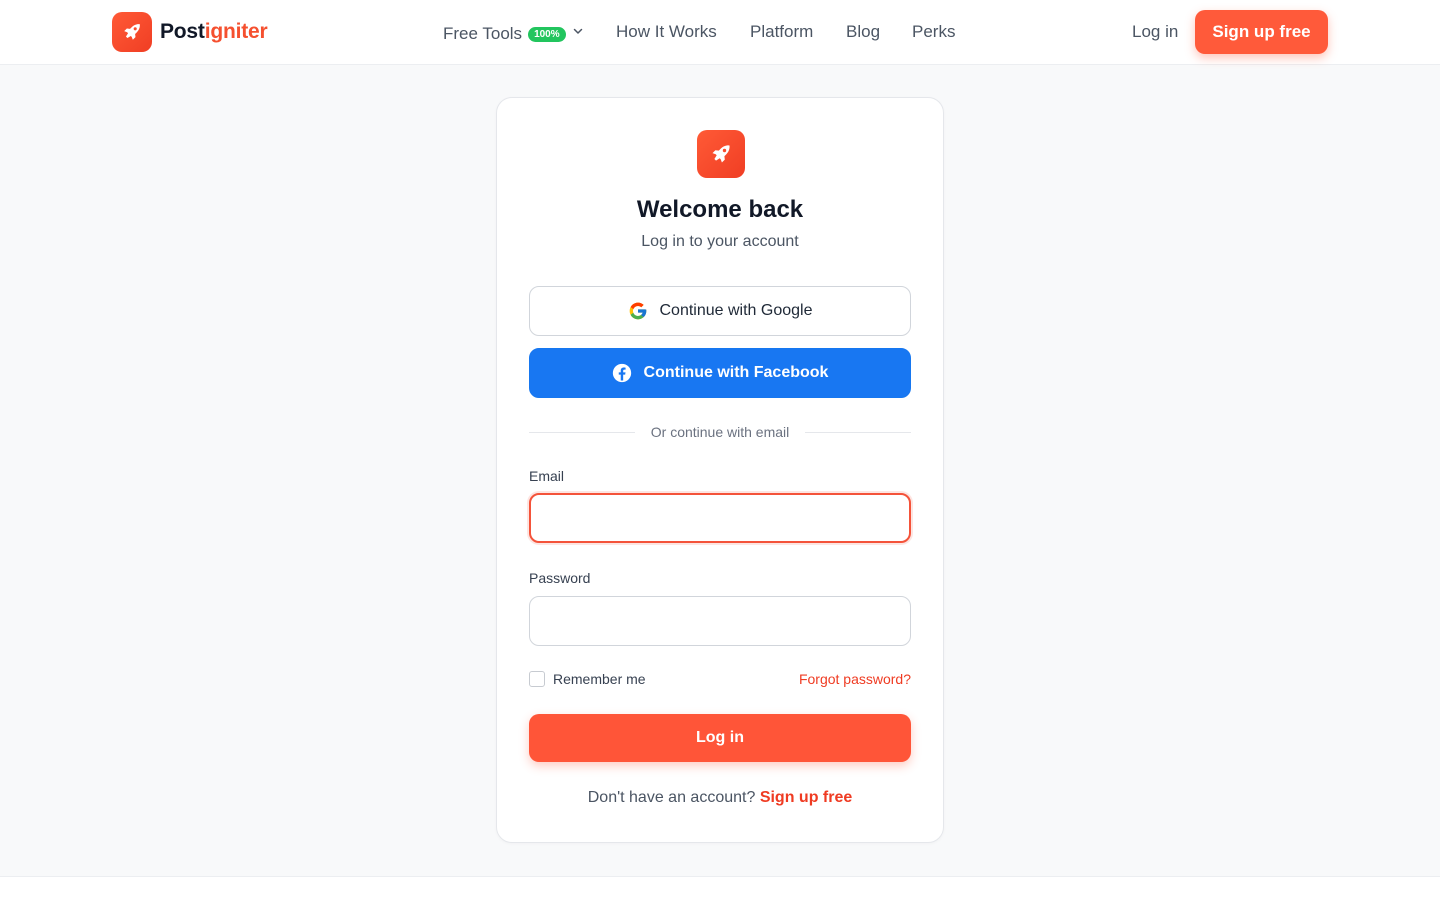 The image size is (1440, 900). What do you see at coordinates (622, 373) in the screenshot?
I see `facebook-icon` at bounding box center [622, 373].